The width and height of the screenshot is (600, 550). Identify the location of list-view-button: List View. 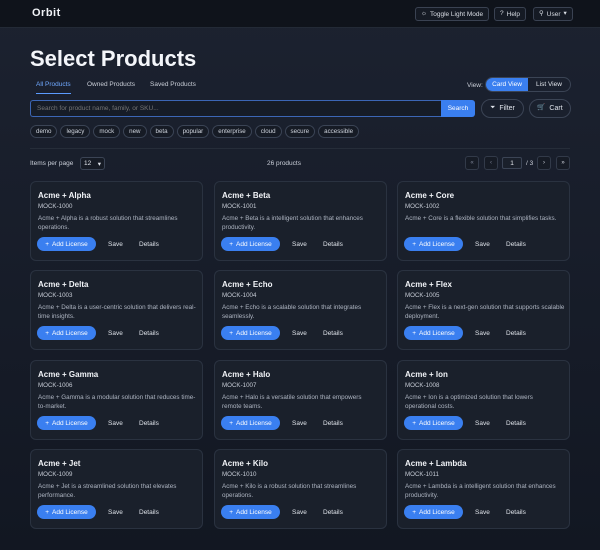
(549, 84).